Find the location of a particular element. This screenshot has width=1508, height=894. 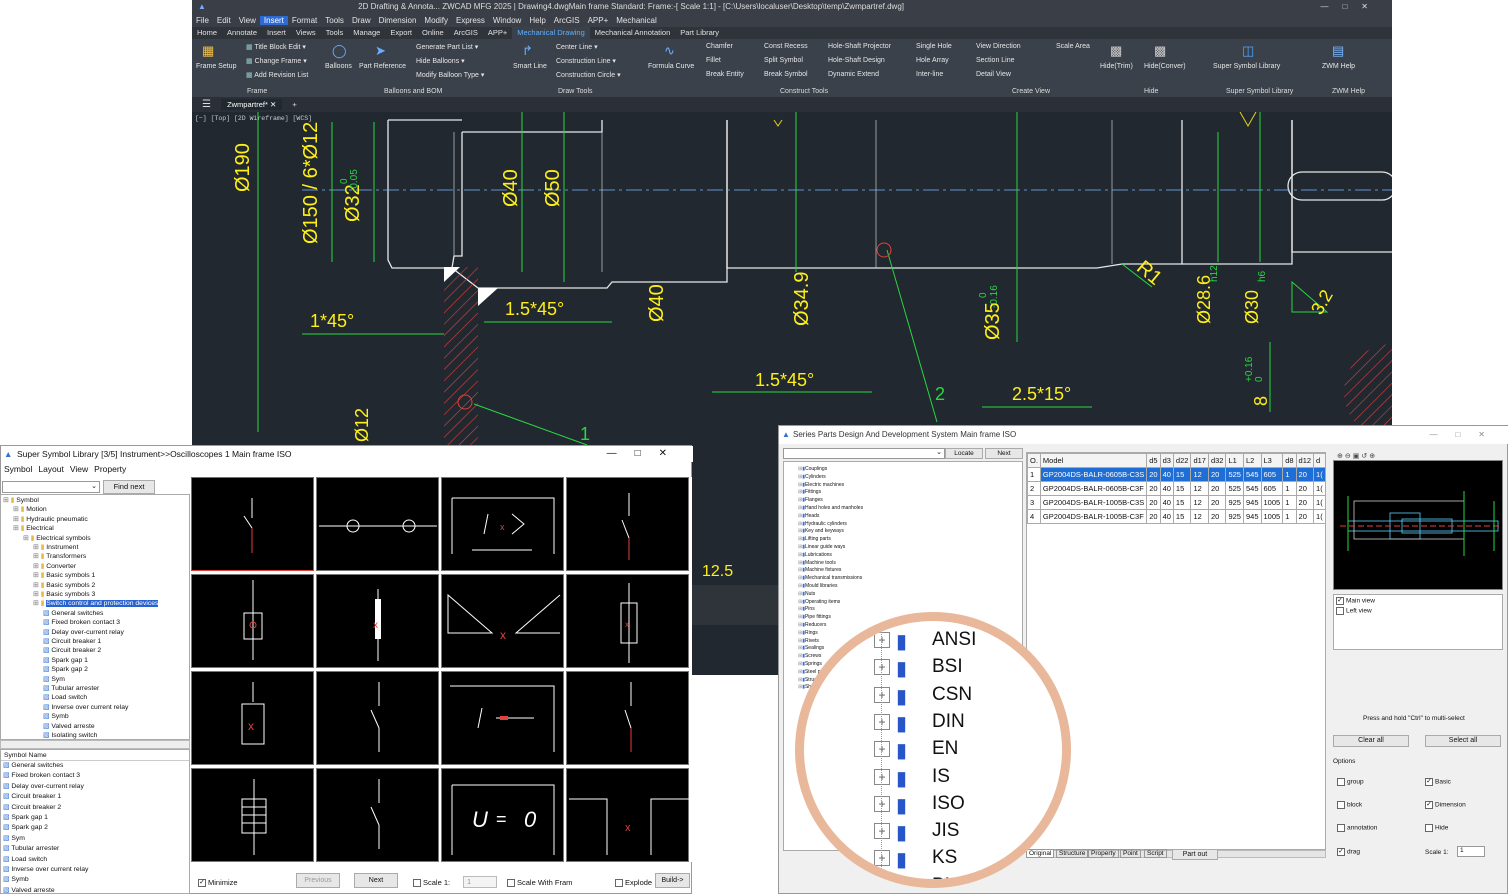

close-icon: ✕ is located at coordinates (273, 104).